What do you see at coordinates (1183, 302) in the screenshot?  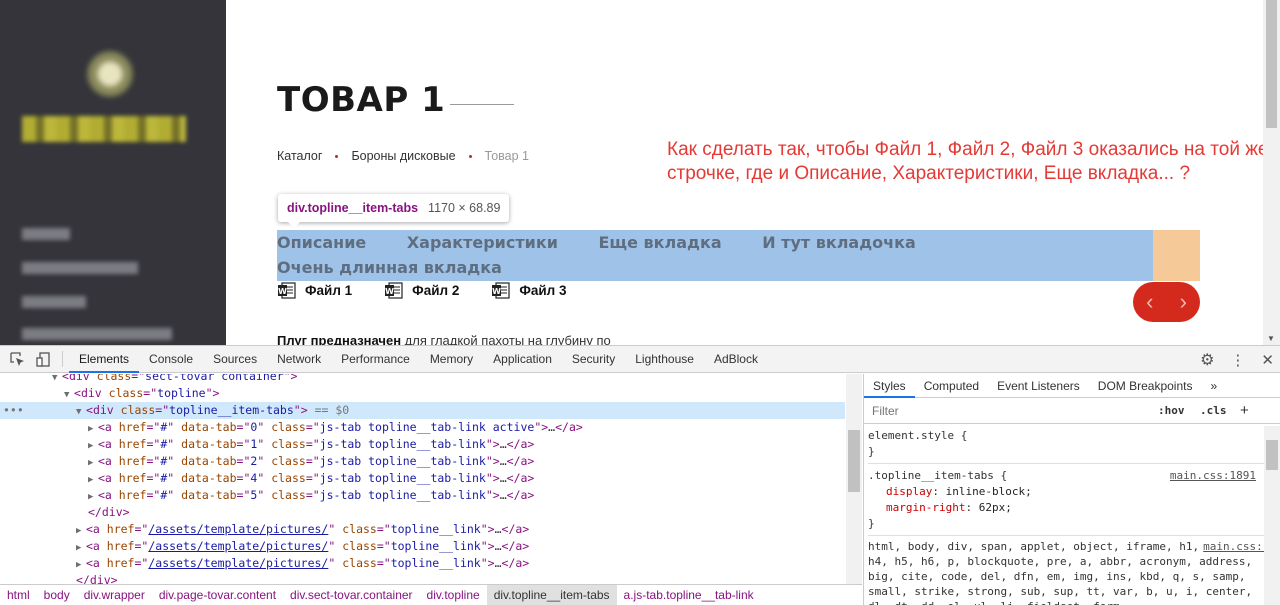 I see `slider-next-button: ›` at bounding box center [1183, 302].